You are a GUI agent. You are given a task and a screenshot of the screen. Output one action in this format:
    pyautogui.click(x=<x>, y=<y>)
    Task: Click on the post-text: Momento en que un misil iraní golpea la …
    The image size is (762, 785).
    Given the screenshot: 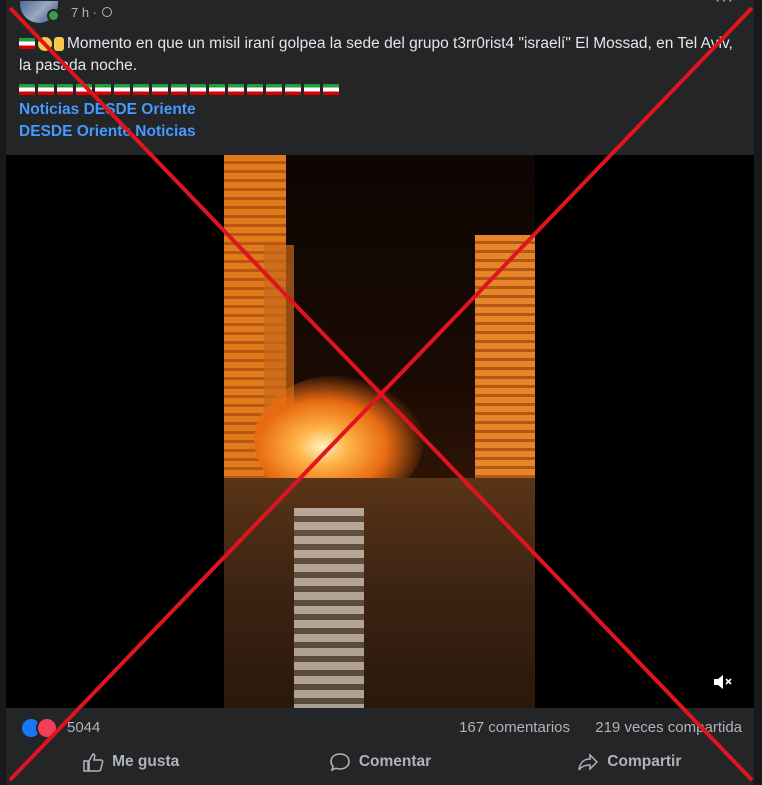 What is the action you would take?
    pyautogui.click(x=384, y=65)
    